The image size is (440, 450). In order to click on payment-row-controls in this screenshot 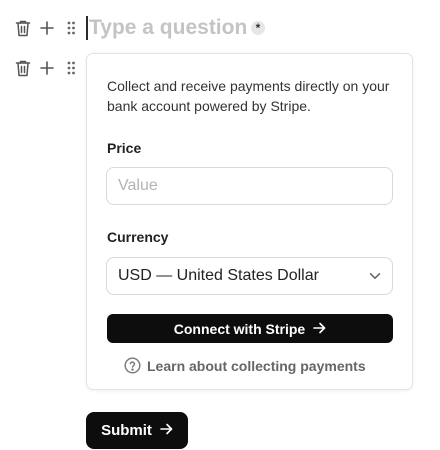, I will do `click(47, 68)`.